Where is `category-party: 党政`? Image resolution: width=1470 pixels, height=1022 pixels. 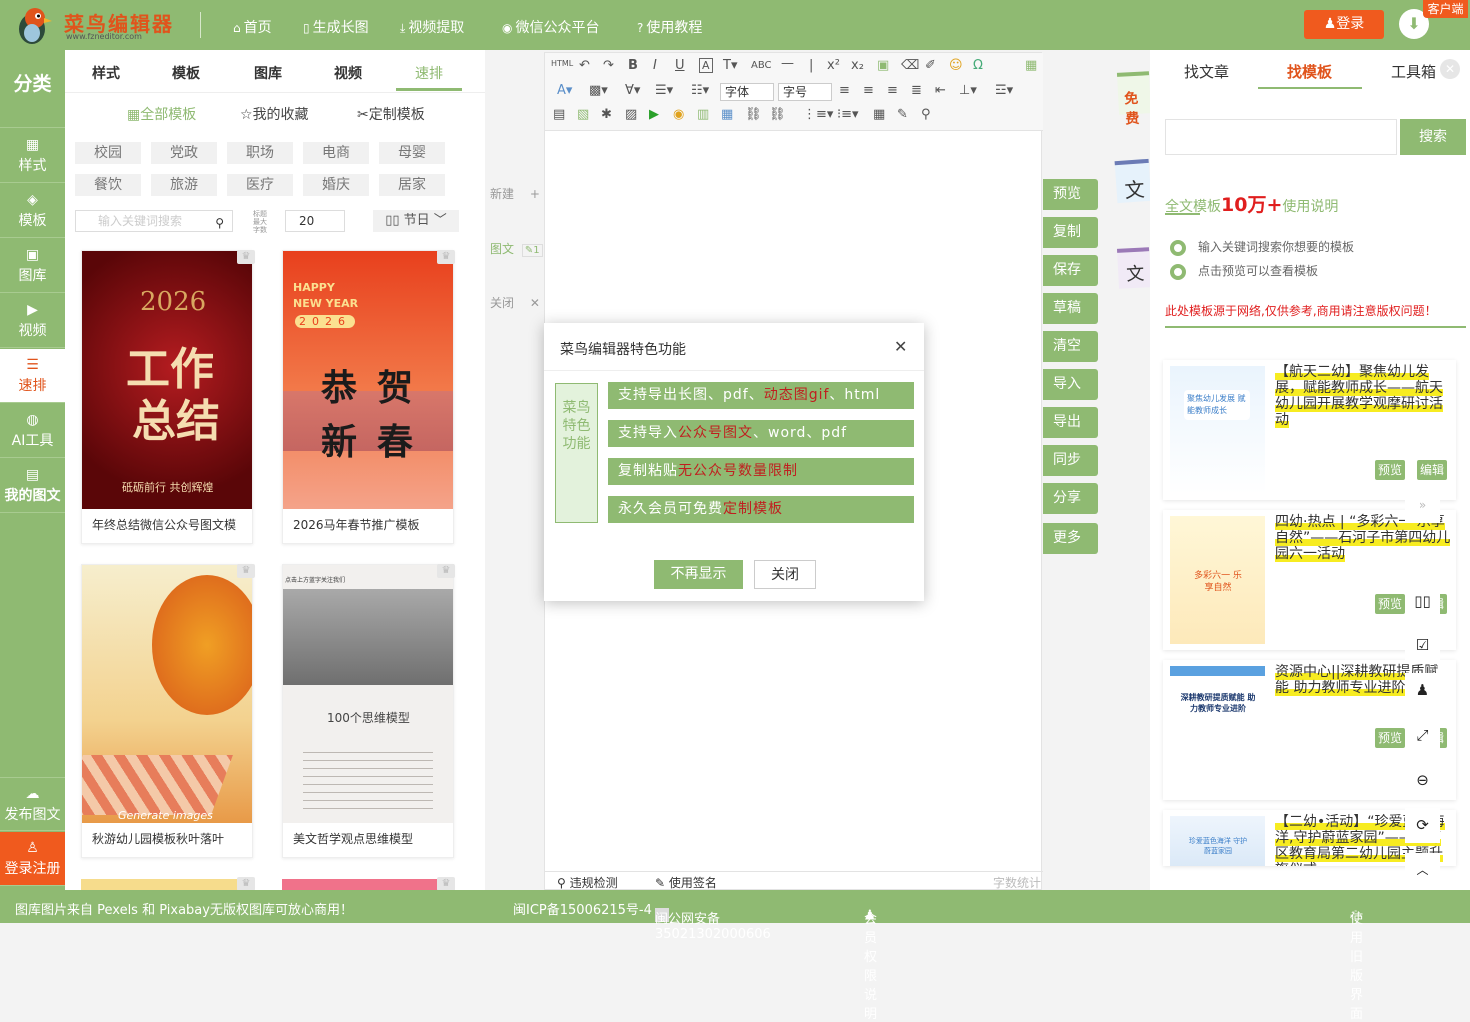 category-party: 党政 is located at coordinates (184, 153).